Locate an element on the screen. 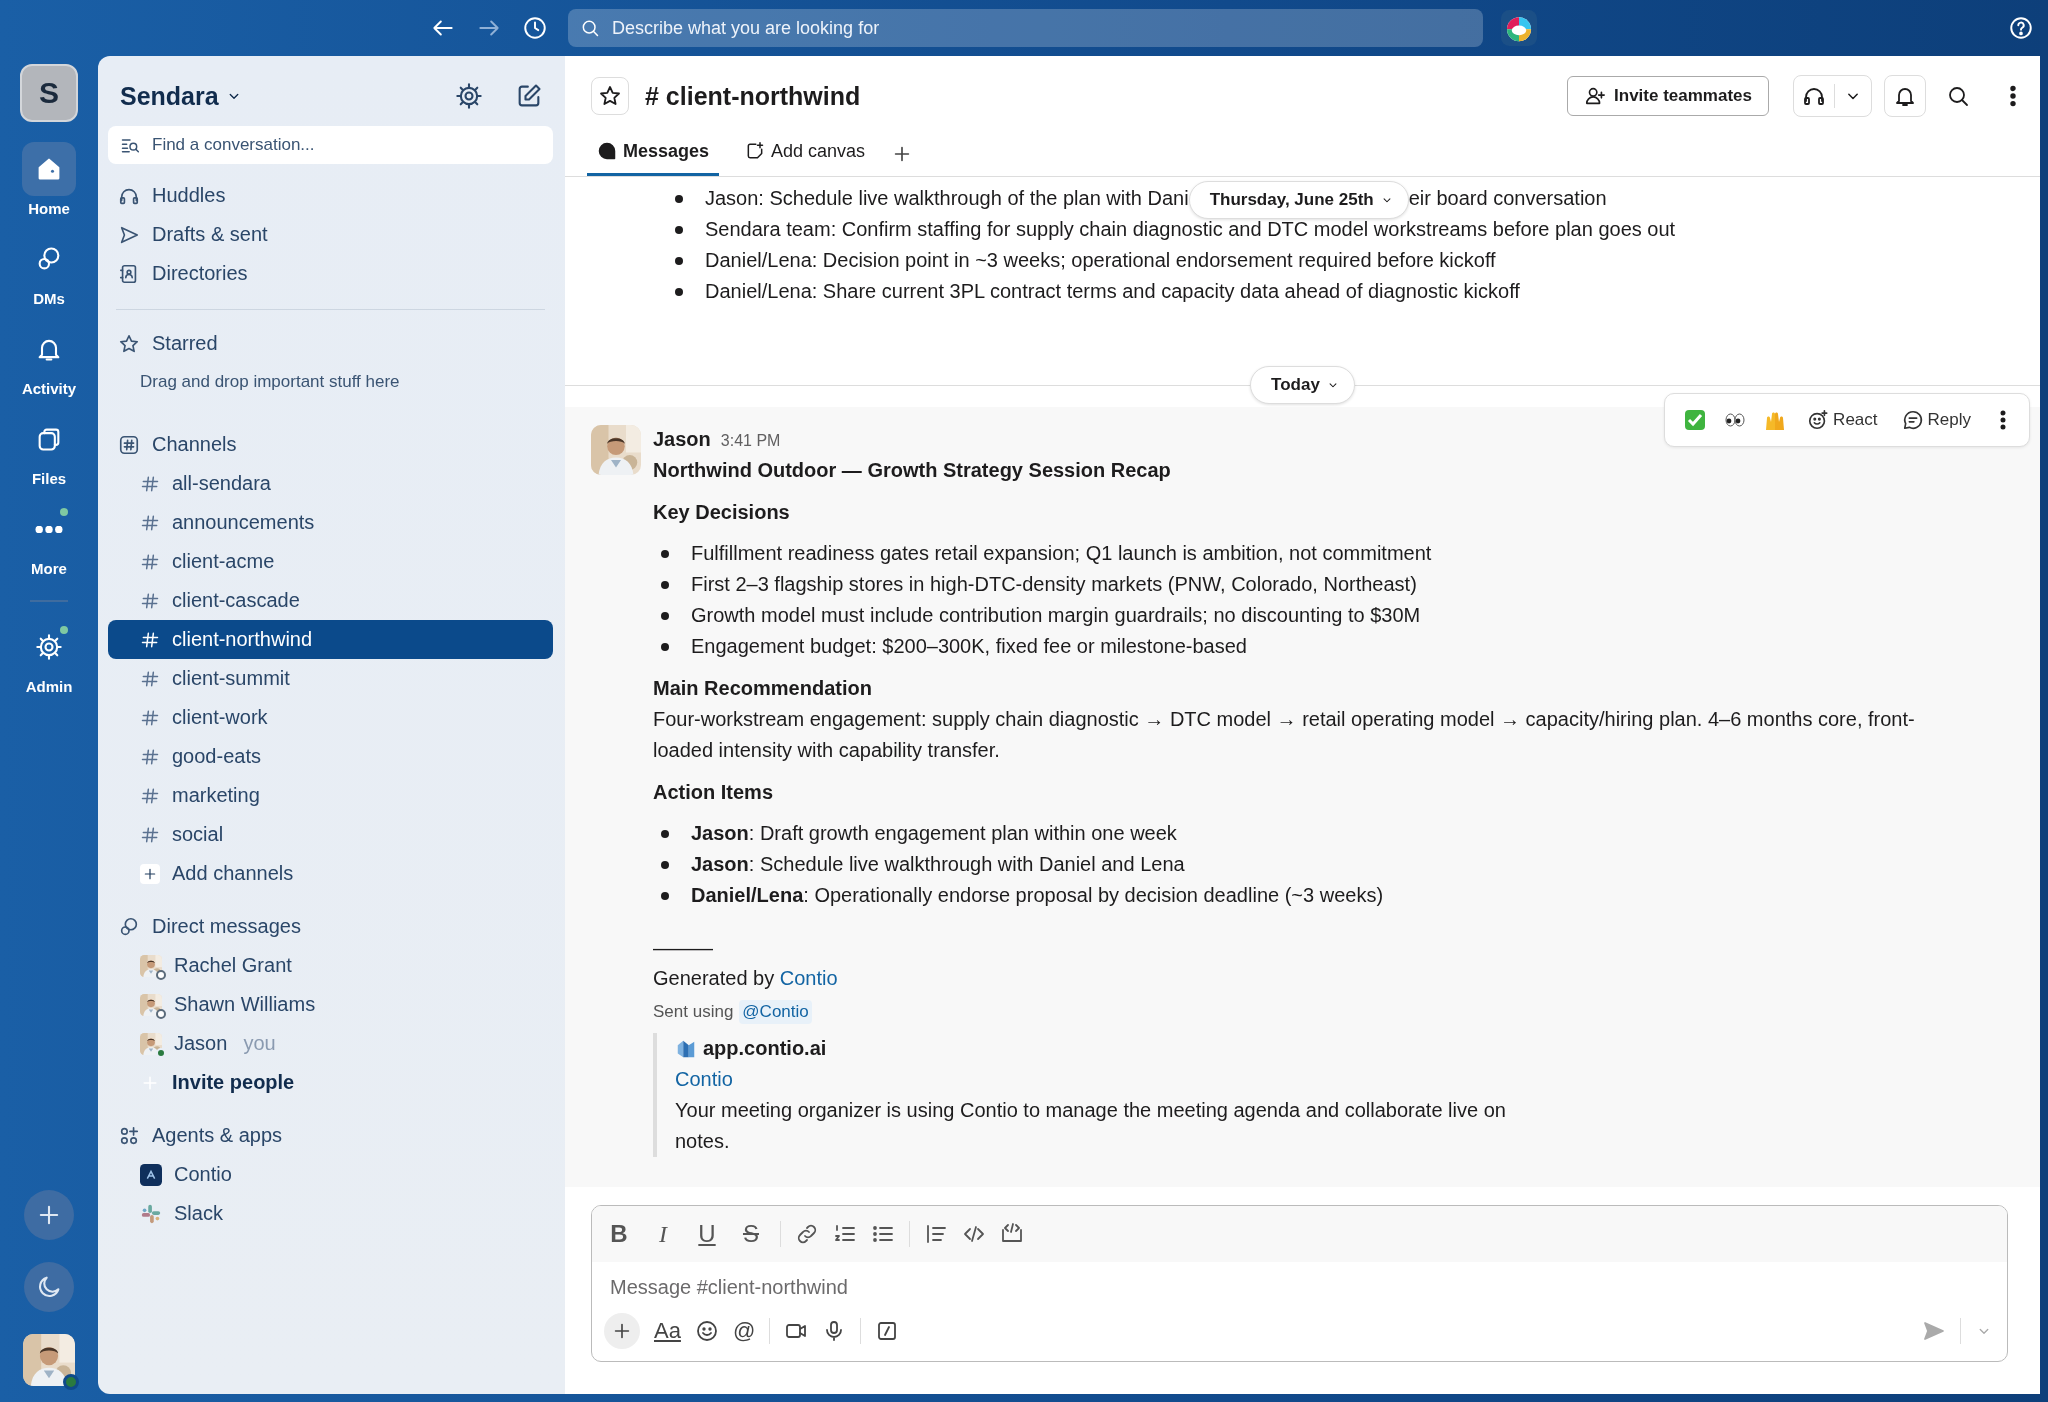 The width and height of the screenshot is (2048, 1402). add-channels-button: Add channels is located at coordinates (330, 873).